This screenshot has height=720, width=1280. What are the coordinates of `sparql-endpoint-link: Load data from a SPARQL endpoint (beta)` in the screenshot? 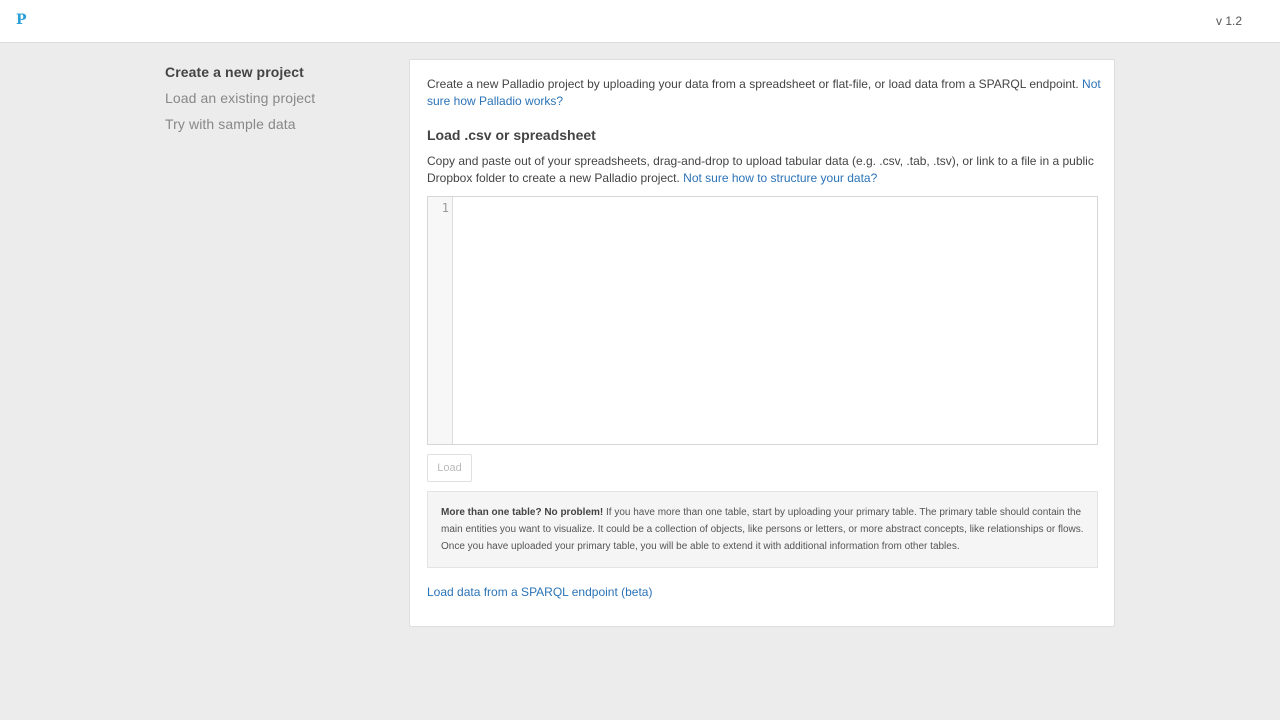 It's located at (539, 592).